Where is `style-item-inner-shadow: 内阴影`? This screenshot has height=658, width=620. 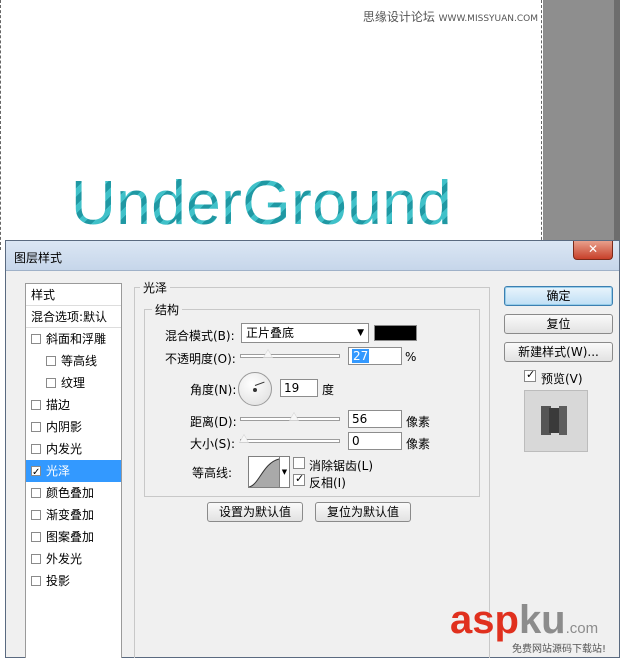
style-item-inner-shadow: 内阴影 is located at coordinates (73, 427).